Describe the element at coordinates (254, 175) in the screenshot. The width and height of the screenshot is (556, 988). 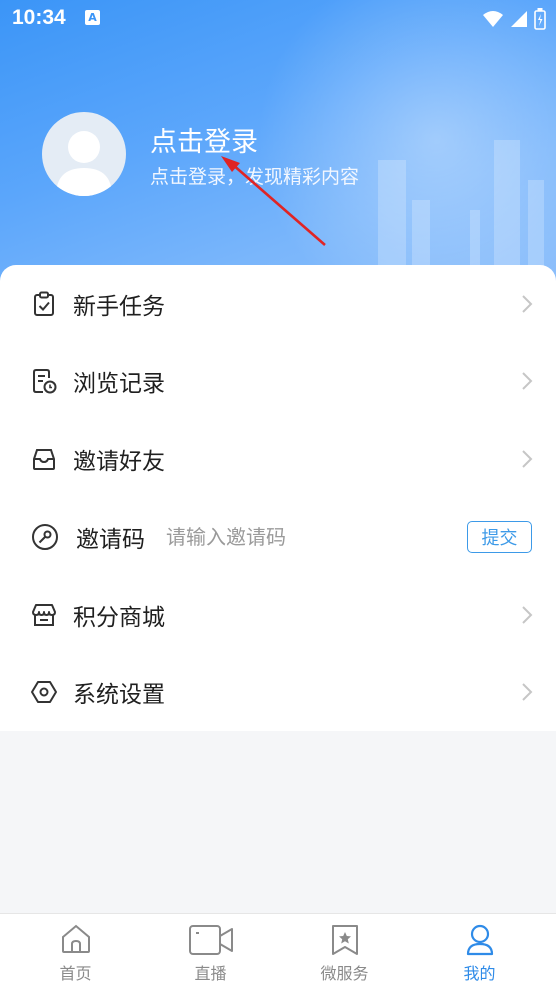
I see `login-subtitle: 点击登录，发现精彩内容` at that location.